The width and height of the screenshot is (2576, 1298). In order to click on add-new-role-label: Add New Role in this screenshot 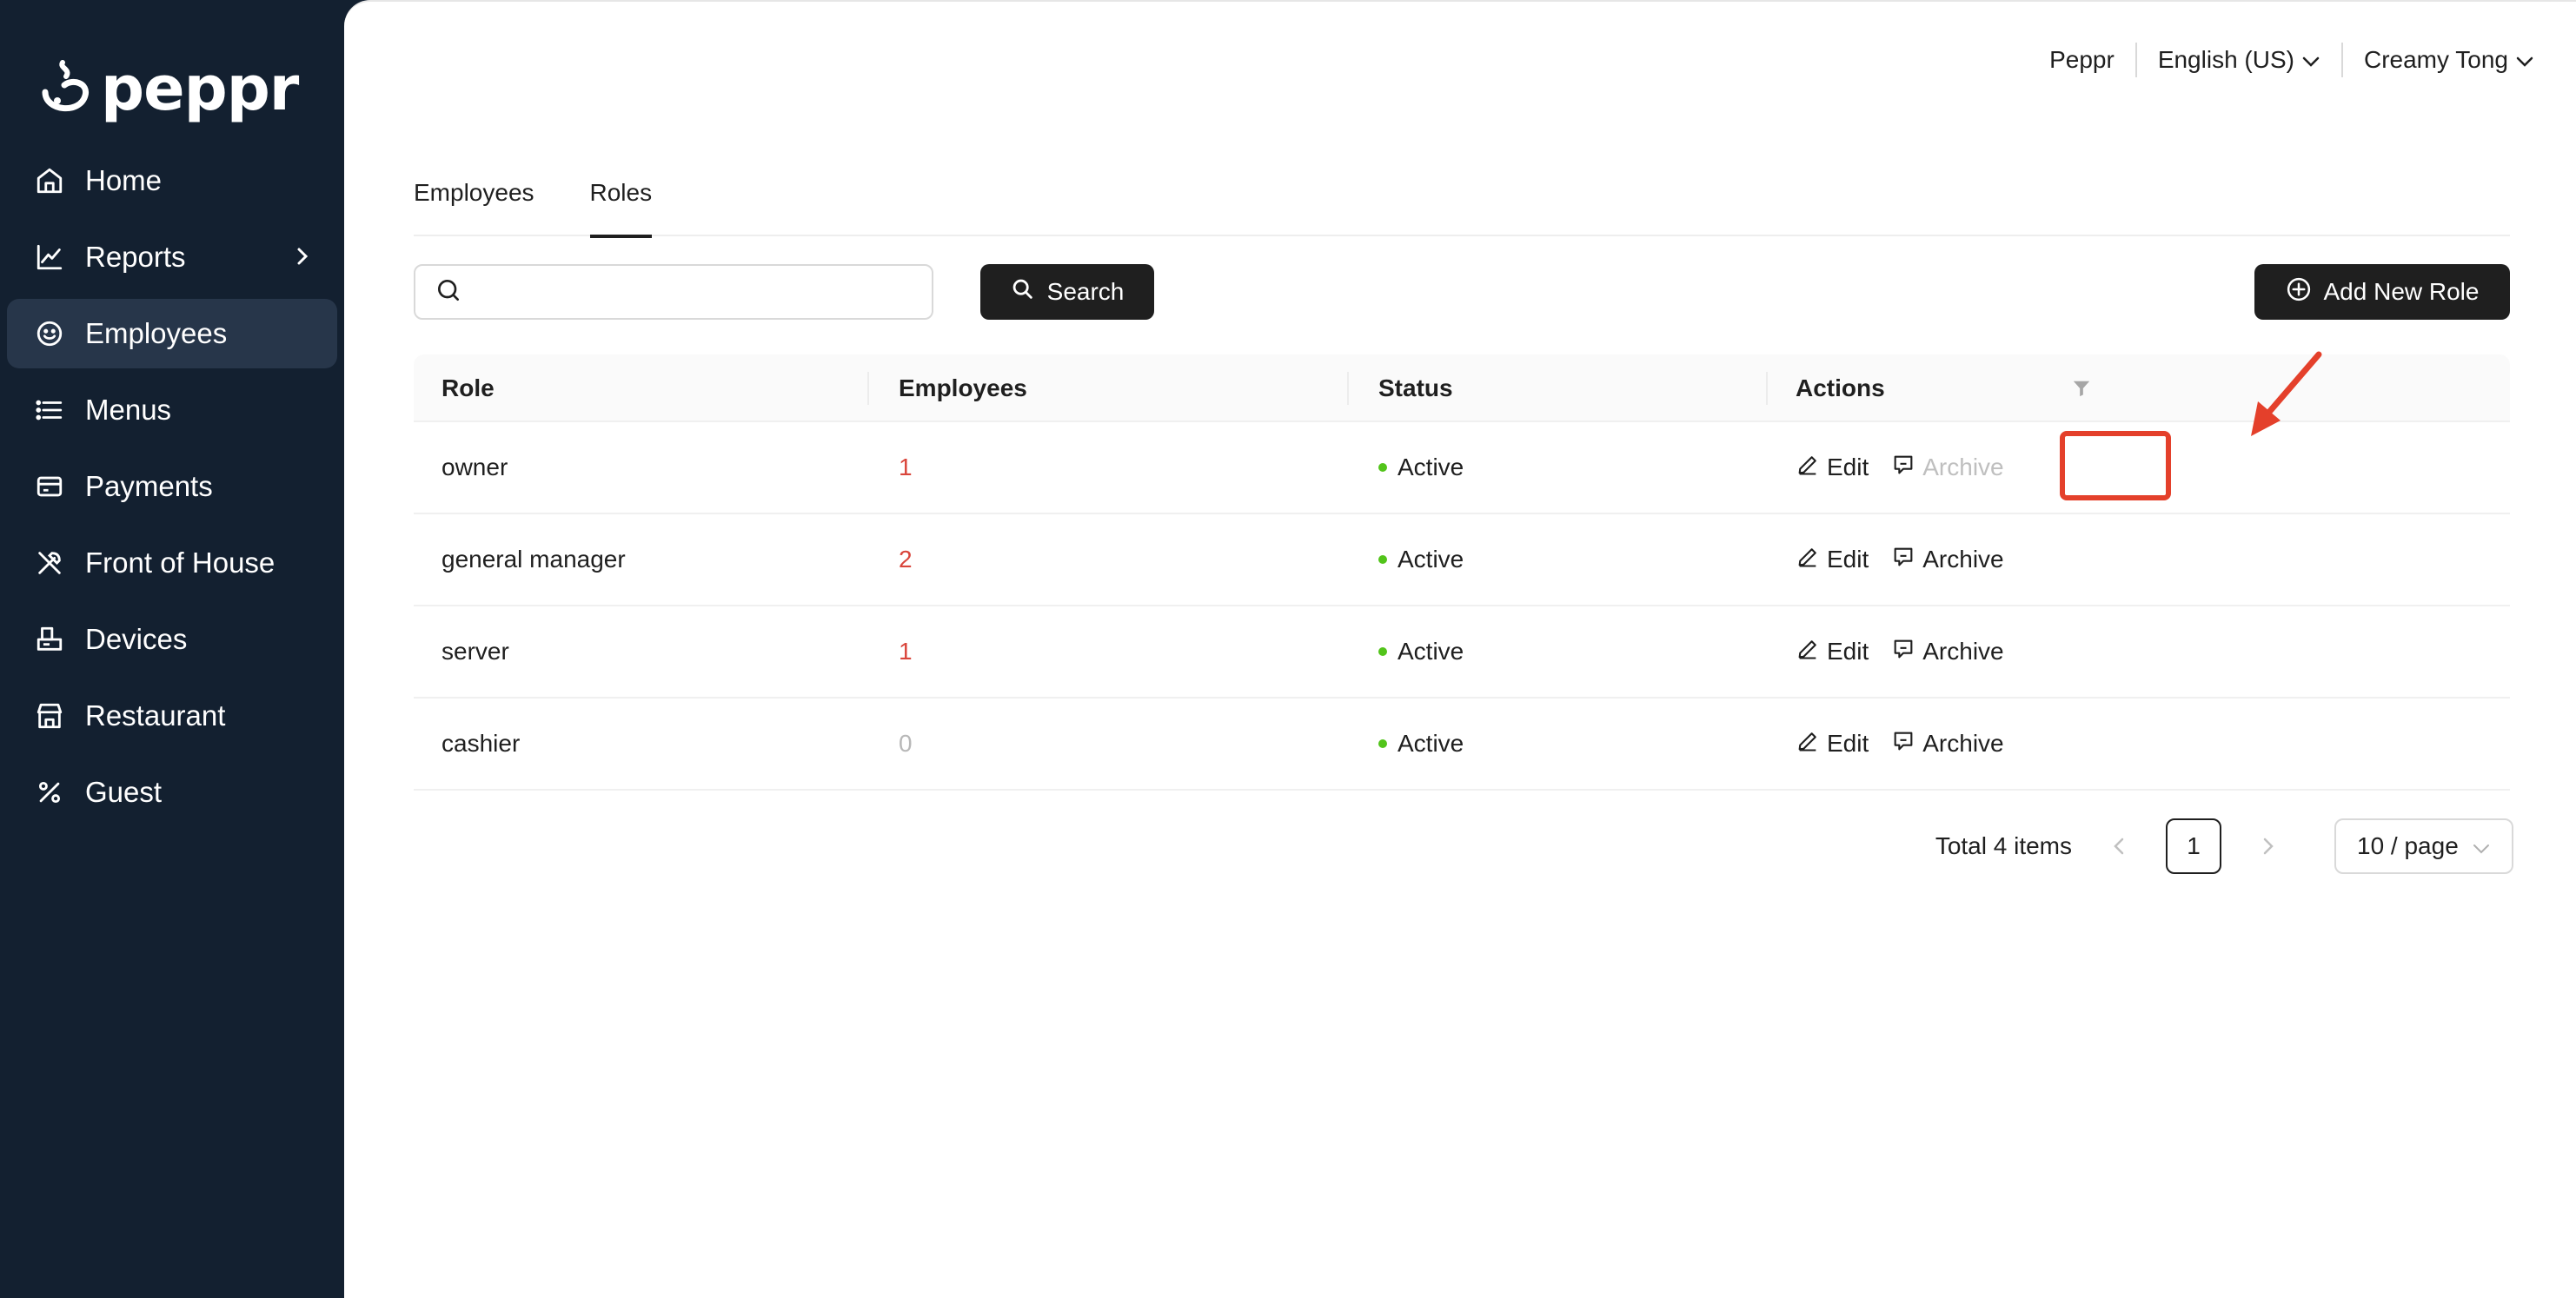, I will do `click(2401, 292)`.